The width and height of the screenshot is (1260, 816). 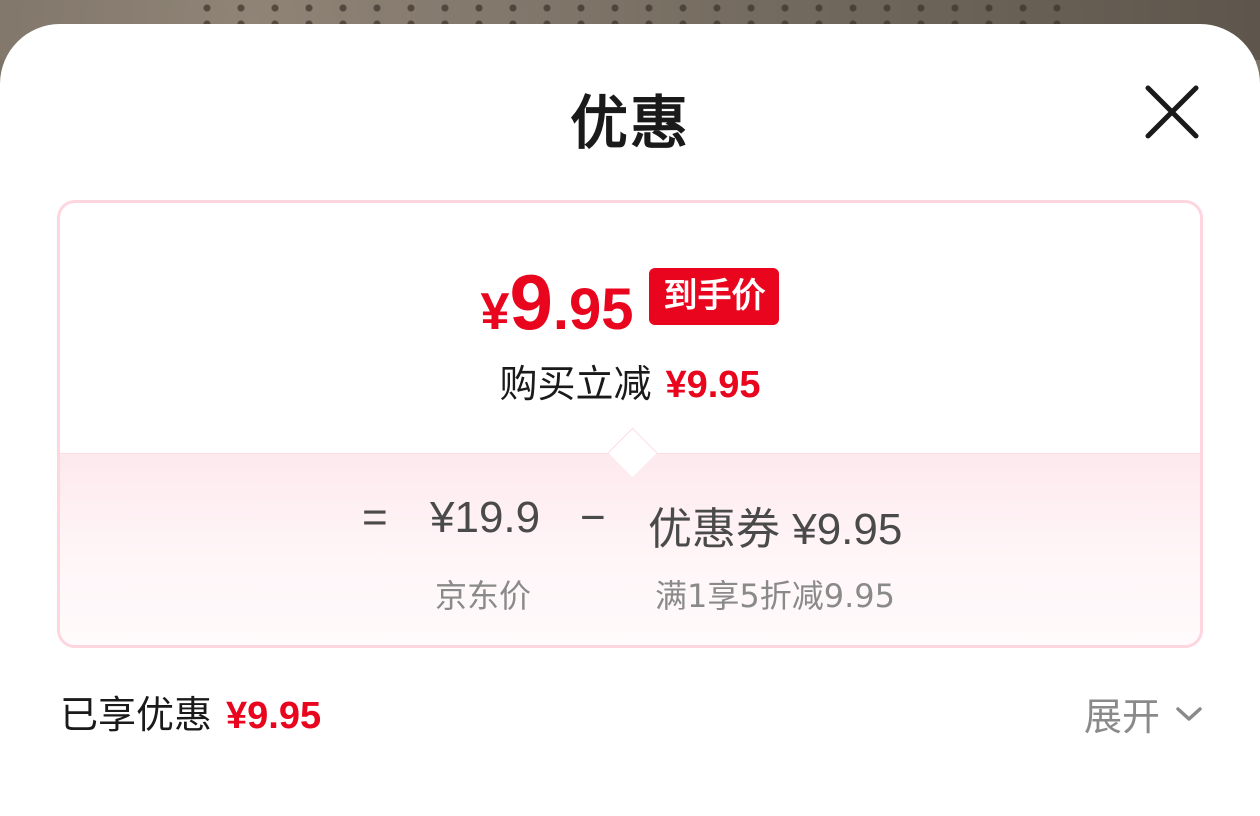 I want to click on chevron-down-icon, so click(x=1189, y=713).